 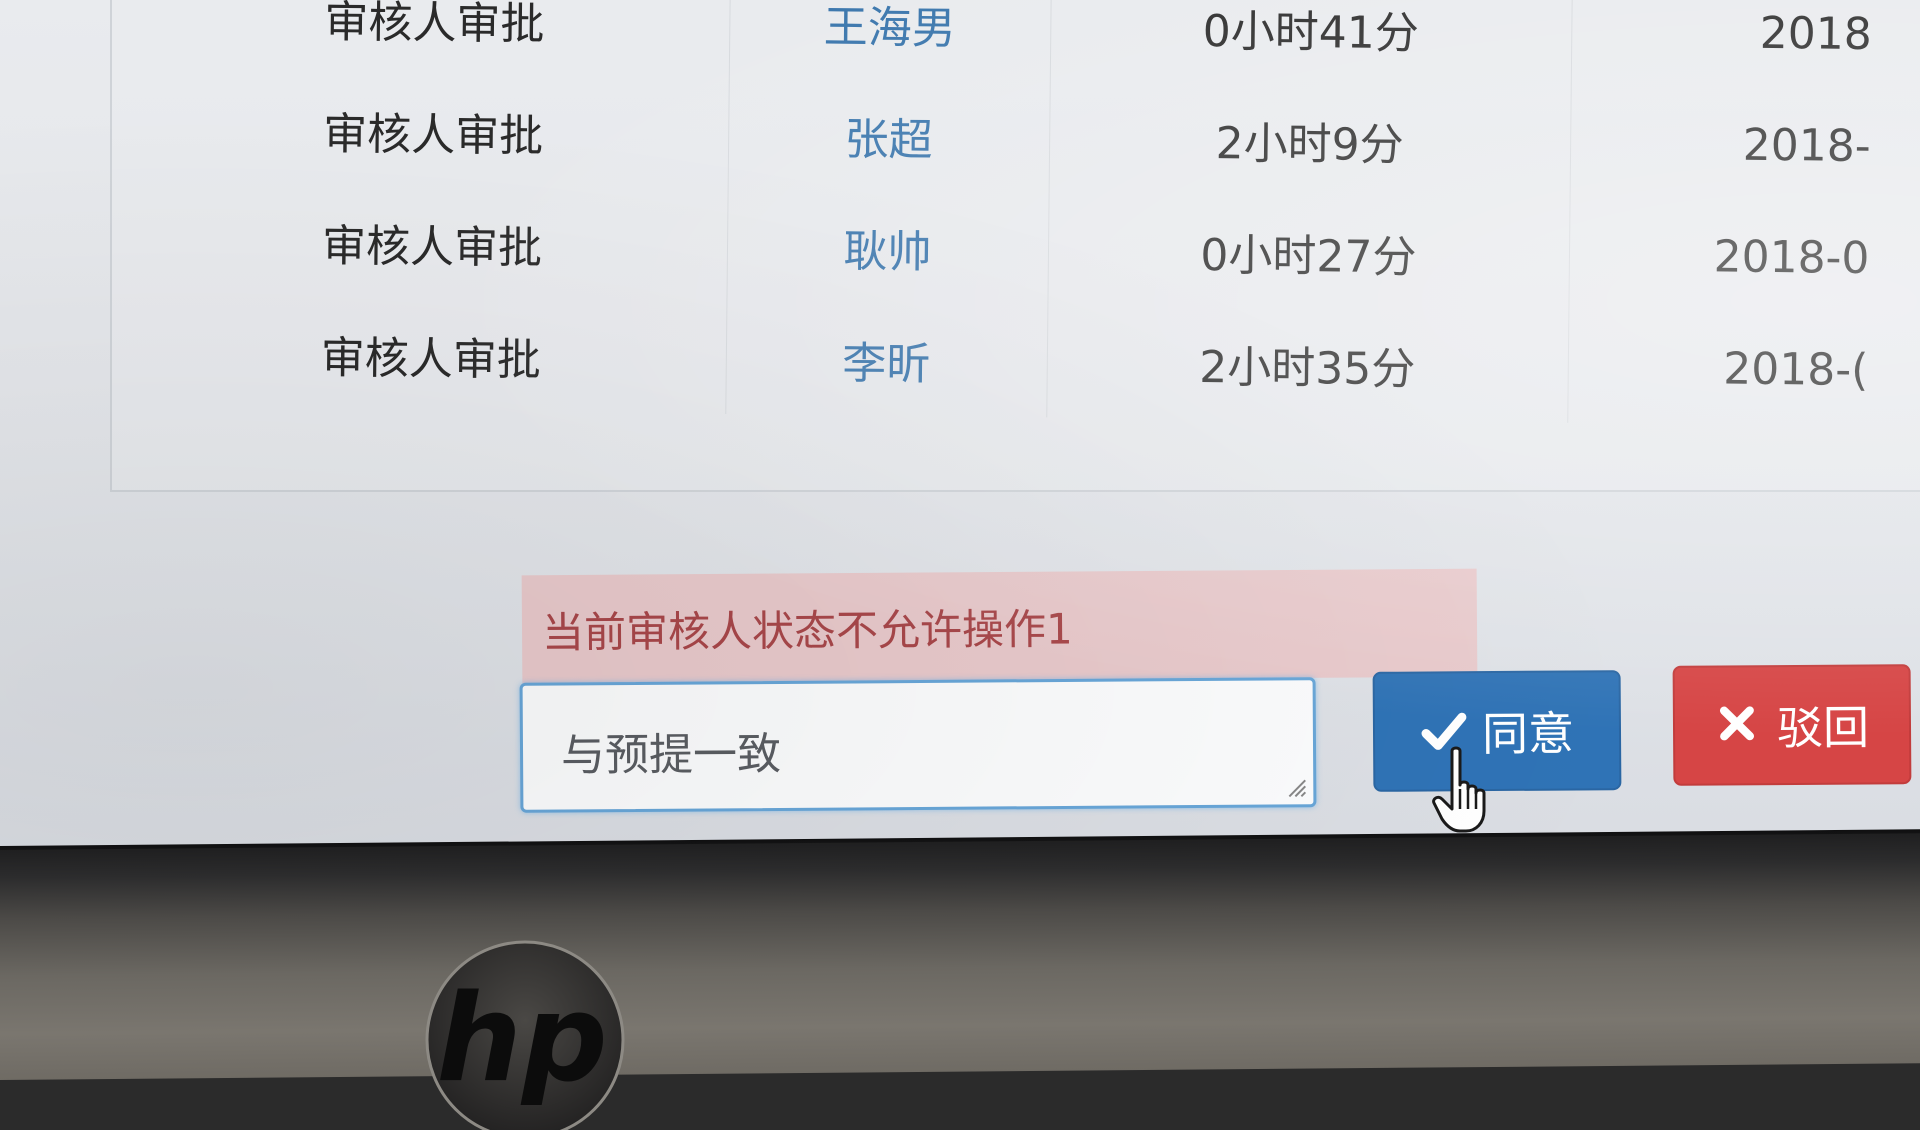 I want to click on reject-label: 驳回, so click(x=1823, y=728).